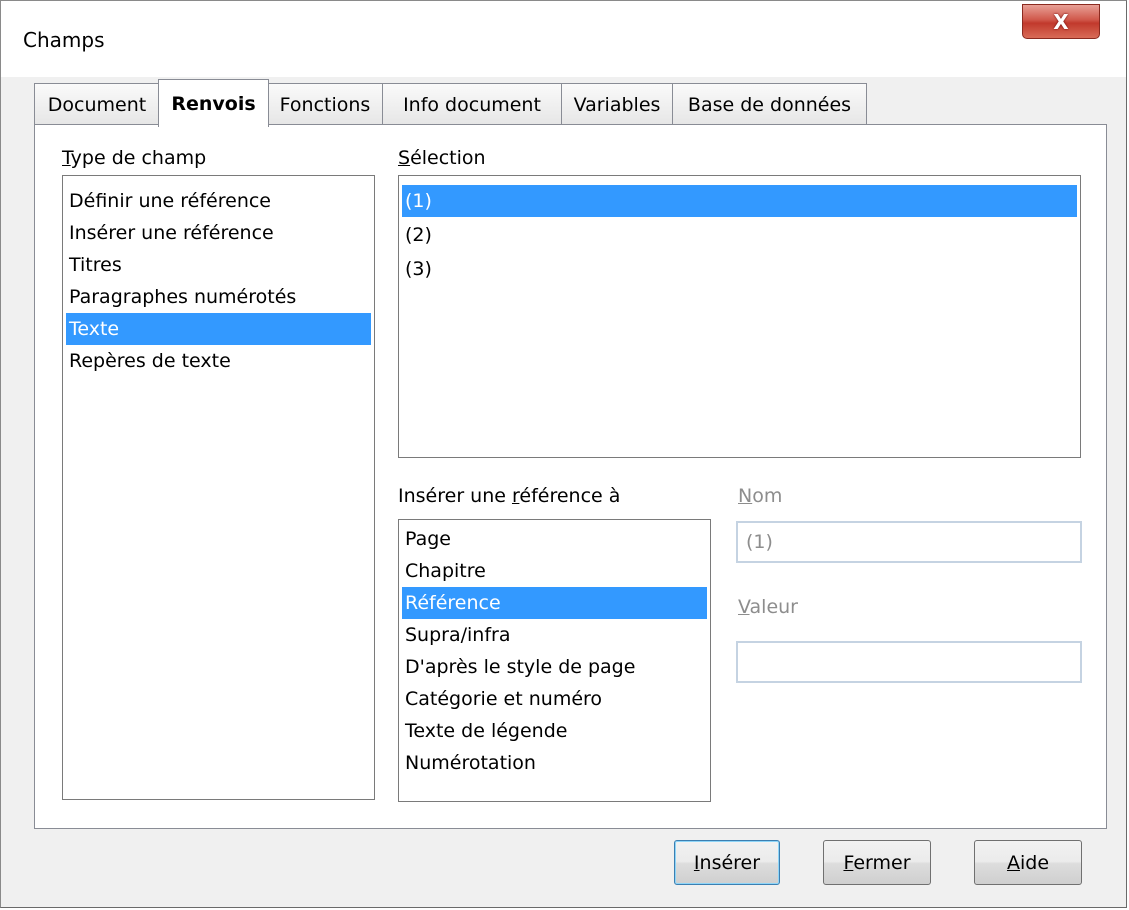 This screenshot has height=910, width=1129. Describe the element at coordinates (554, 539) in the screenshot. I see `list-item: Page` at that location.